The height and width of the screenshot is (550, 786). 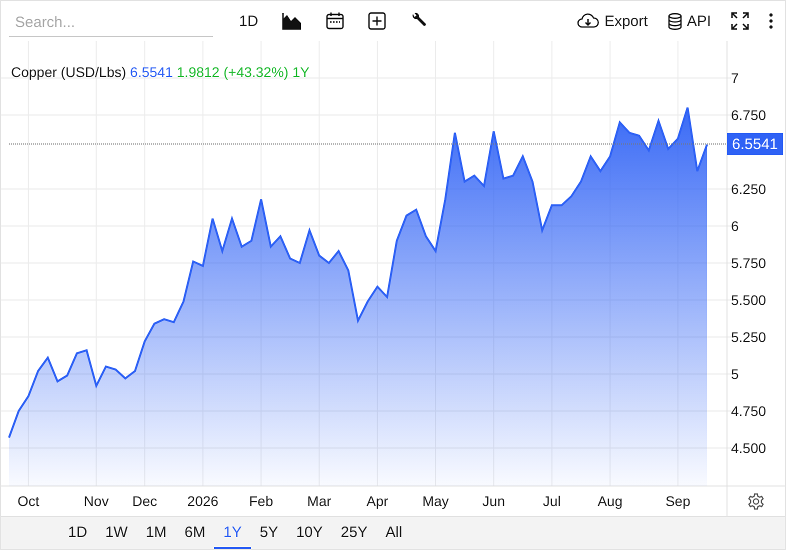 What do you see at coordinates (309, 533) in the screenshot?
I see `range-tab: 10Y` at bounding box center [309, 533].